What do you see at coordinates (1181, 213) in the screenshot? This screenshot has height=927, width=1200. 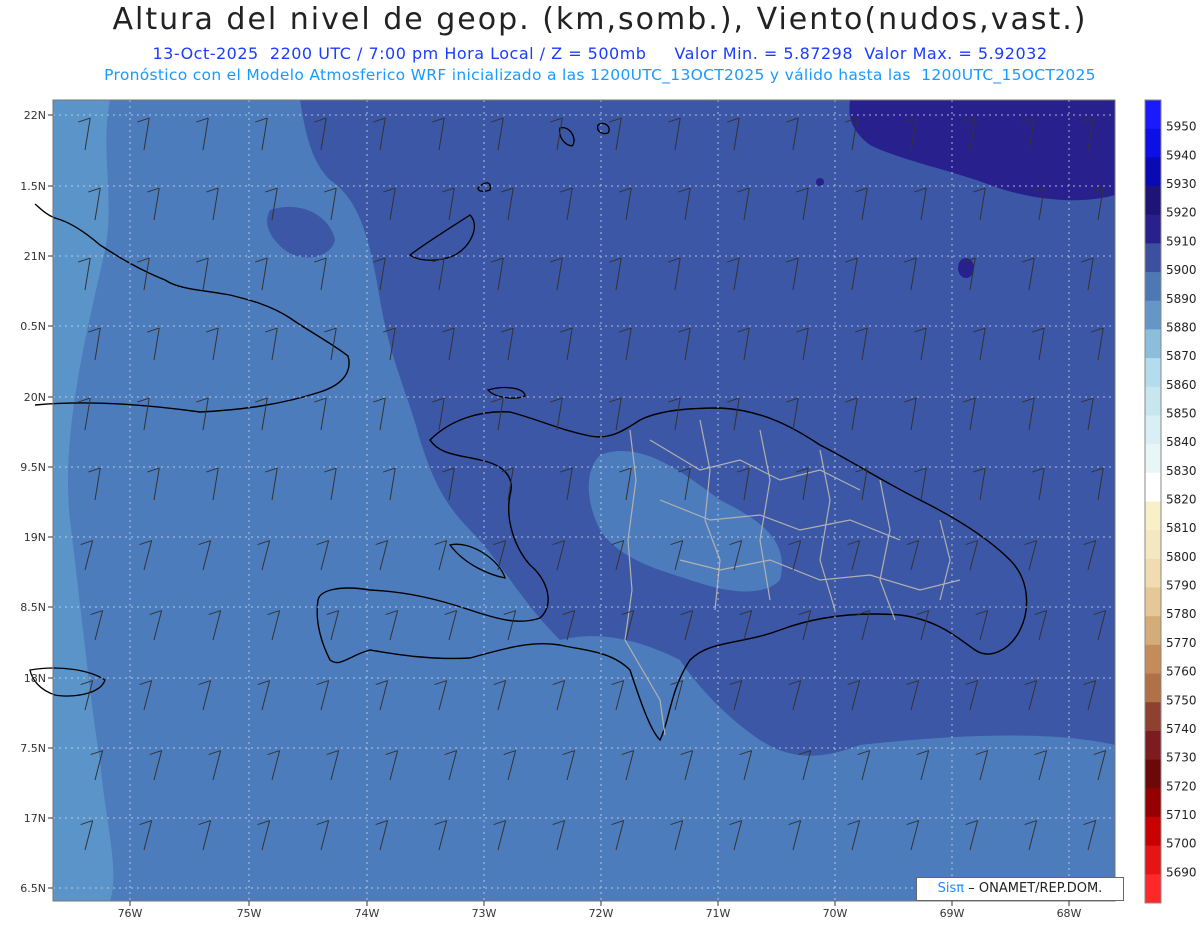 I see `colorbar-label: 5920` at bounding box center [1181, 213].